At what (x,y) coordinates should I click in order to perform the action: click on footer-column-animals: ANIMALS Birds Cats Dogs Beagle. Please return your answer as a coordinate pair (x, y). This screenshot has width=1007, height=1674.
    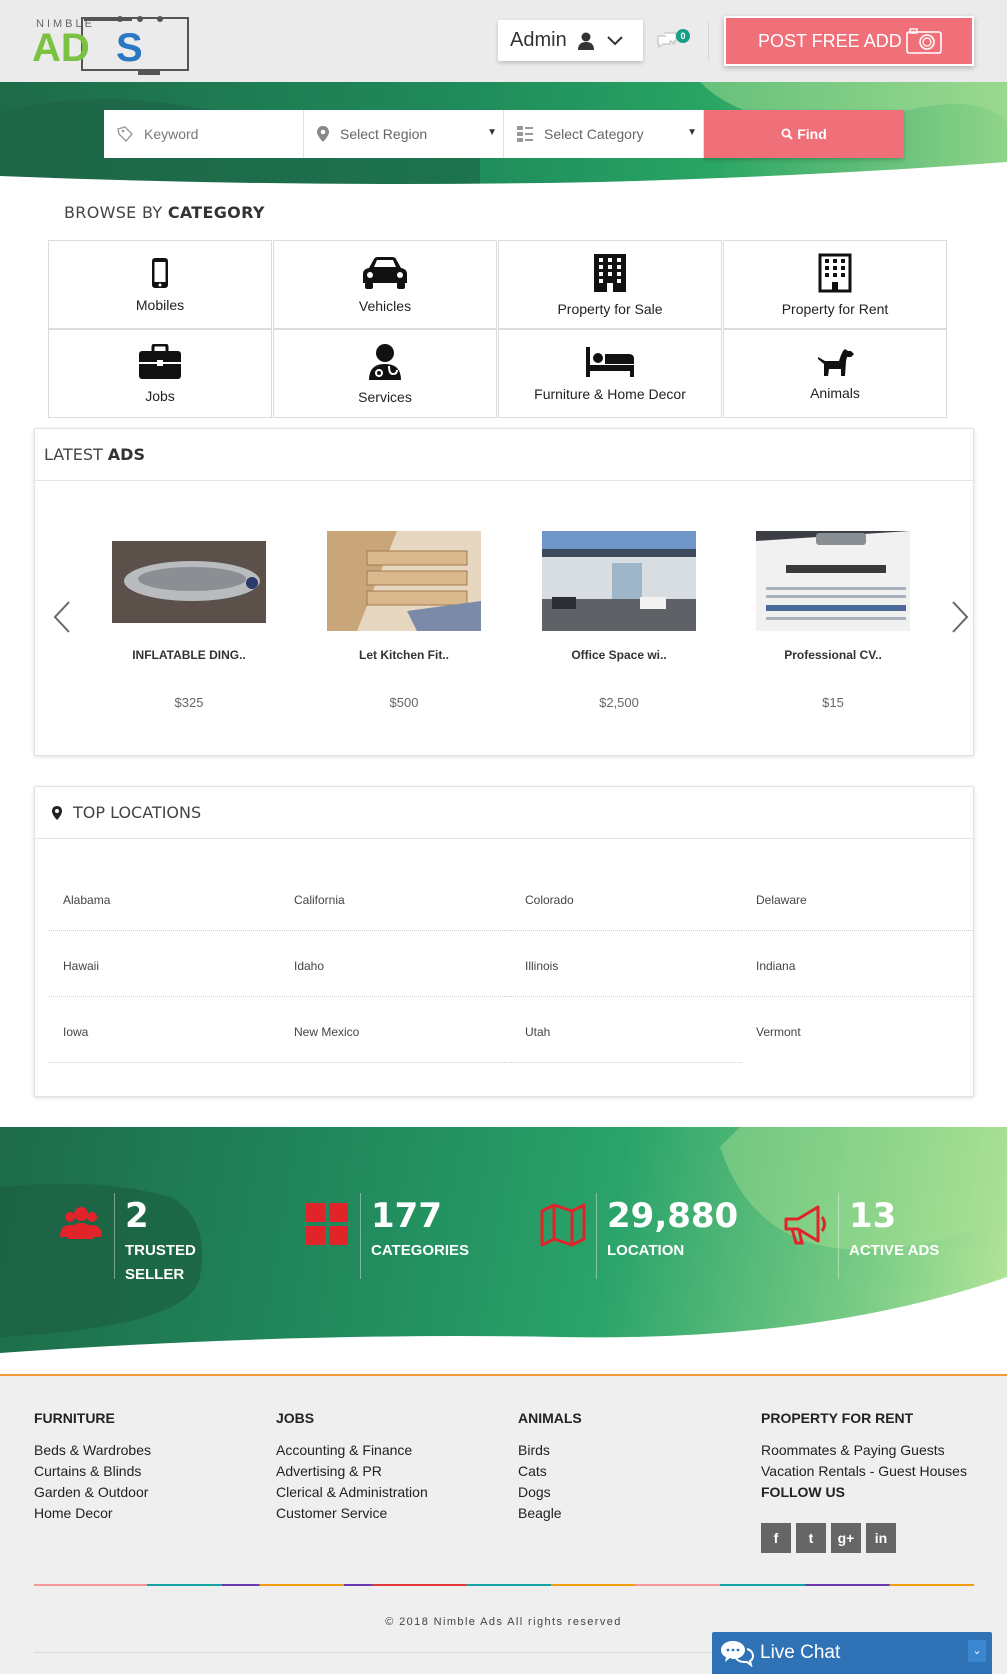
    Looking at the image, I should click on (550, 1467).